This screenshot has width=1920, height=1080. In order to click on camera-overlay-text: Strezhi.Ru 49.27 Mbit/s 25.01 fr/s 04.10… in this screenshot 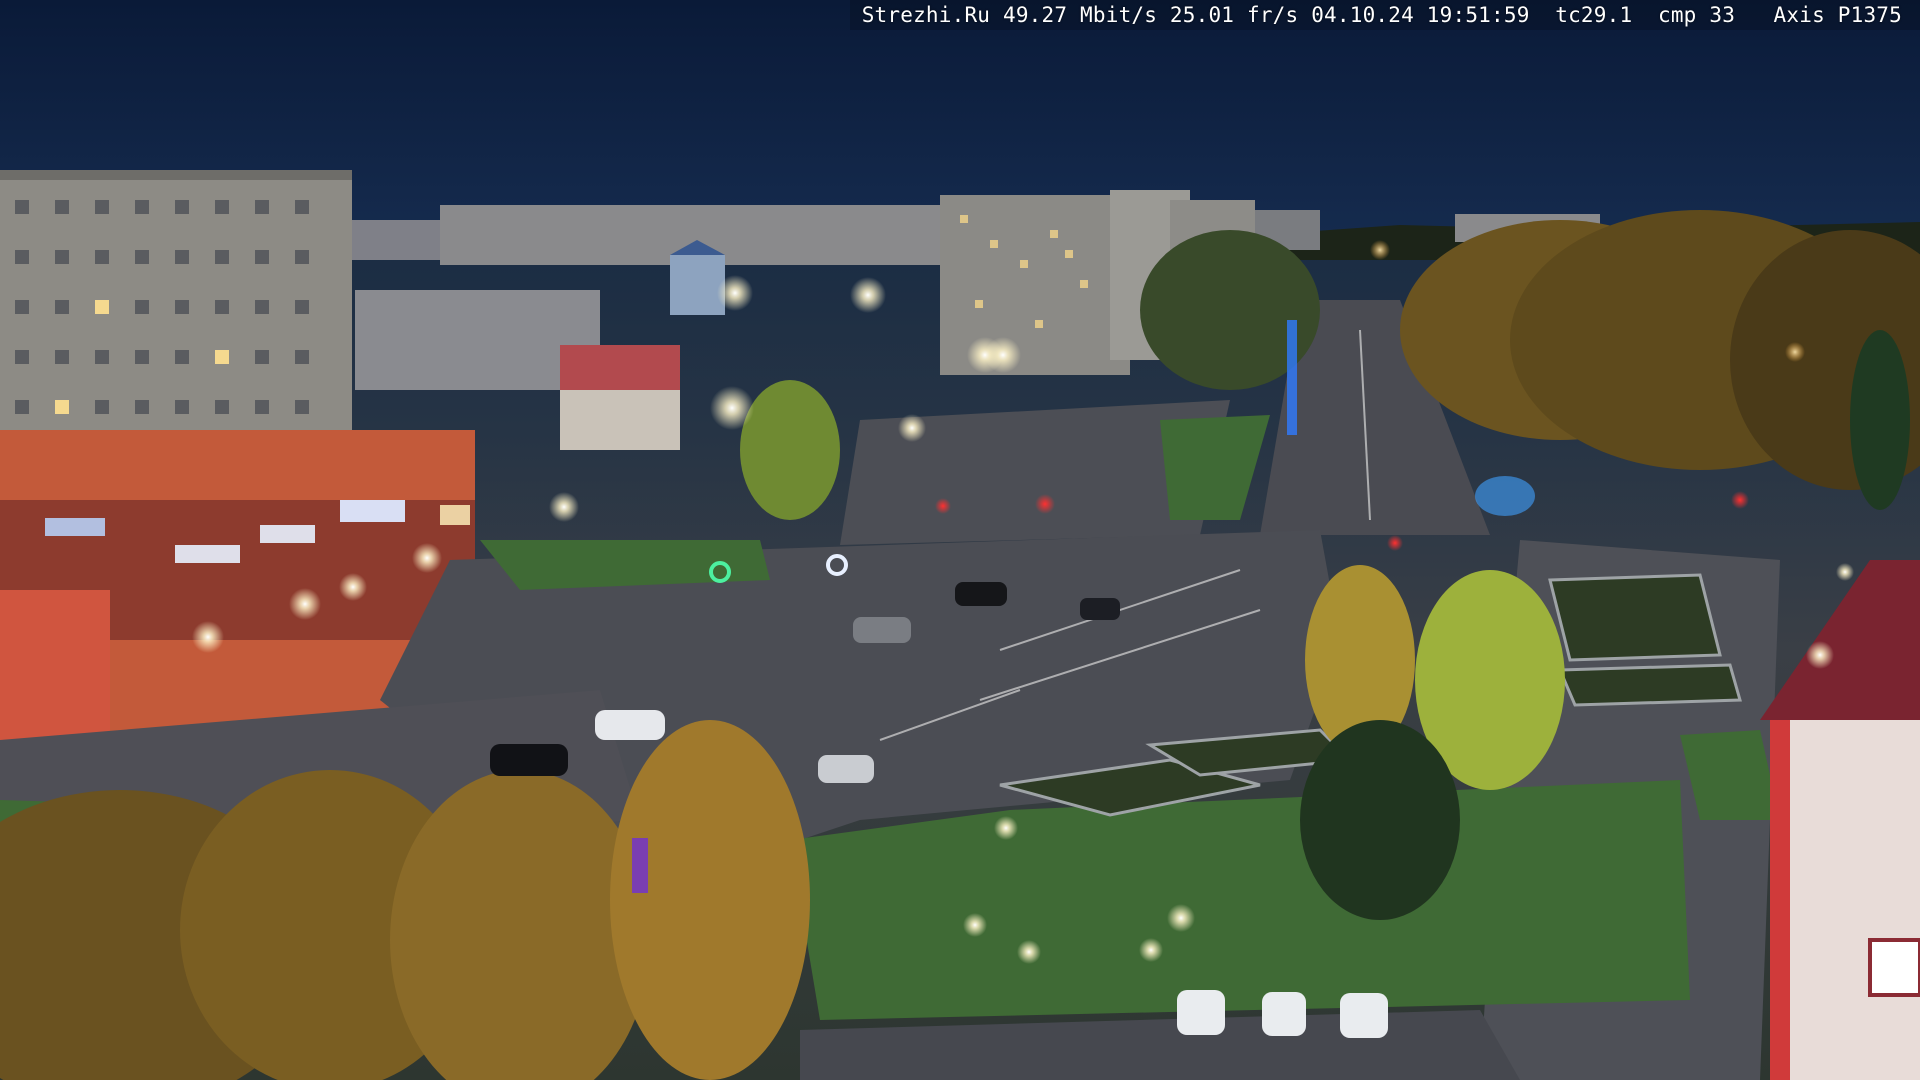, I will do `click(1381, 15)`.